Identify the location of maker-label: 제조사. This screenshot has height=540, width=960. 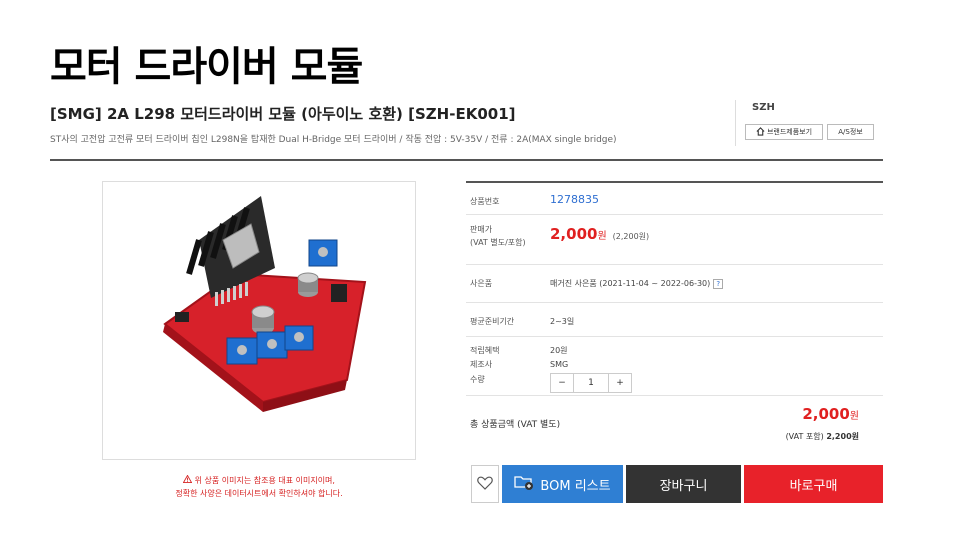
(481, 364).